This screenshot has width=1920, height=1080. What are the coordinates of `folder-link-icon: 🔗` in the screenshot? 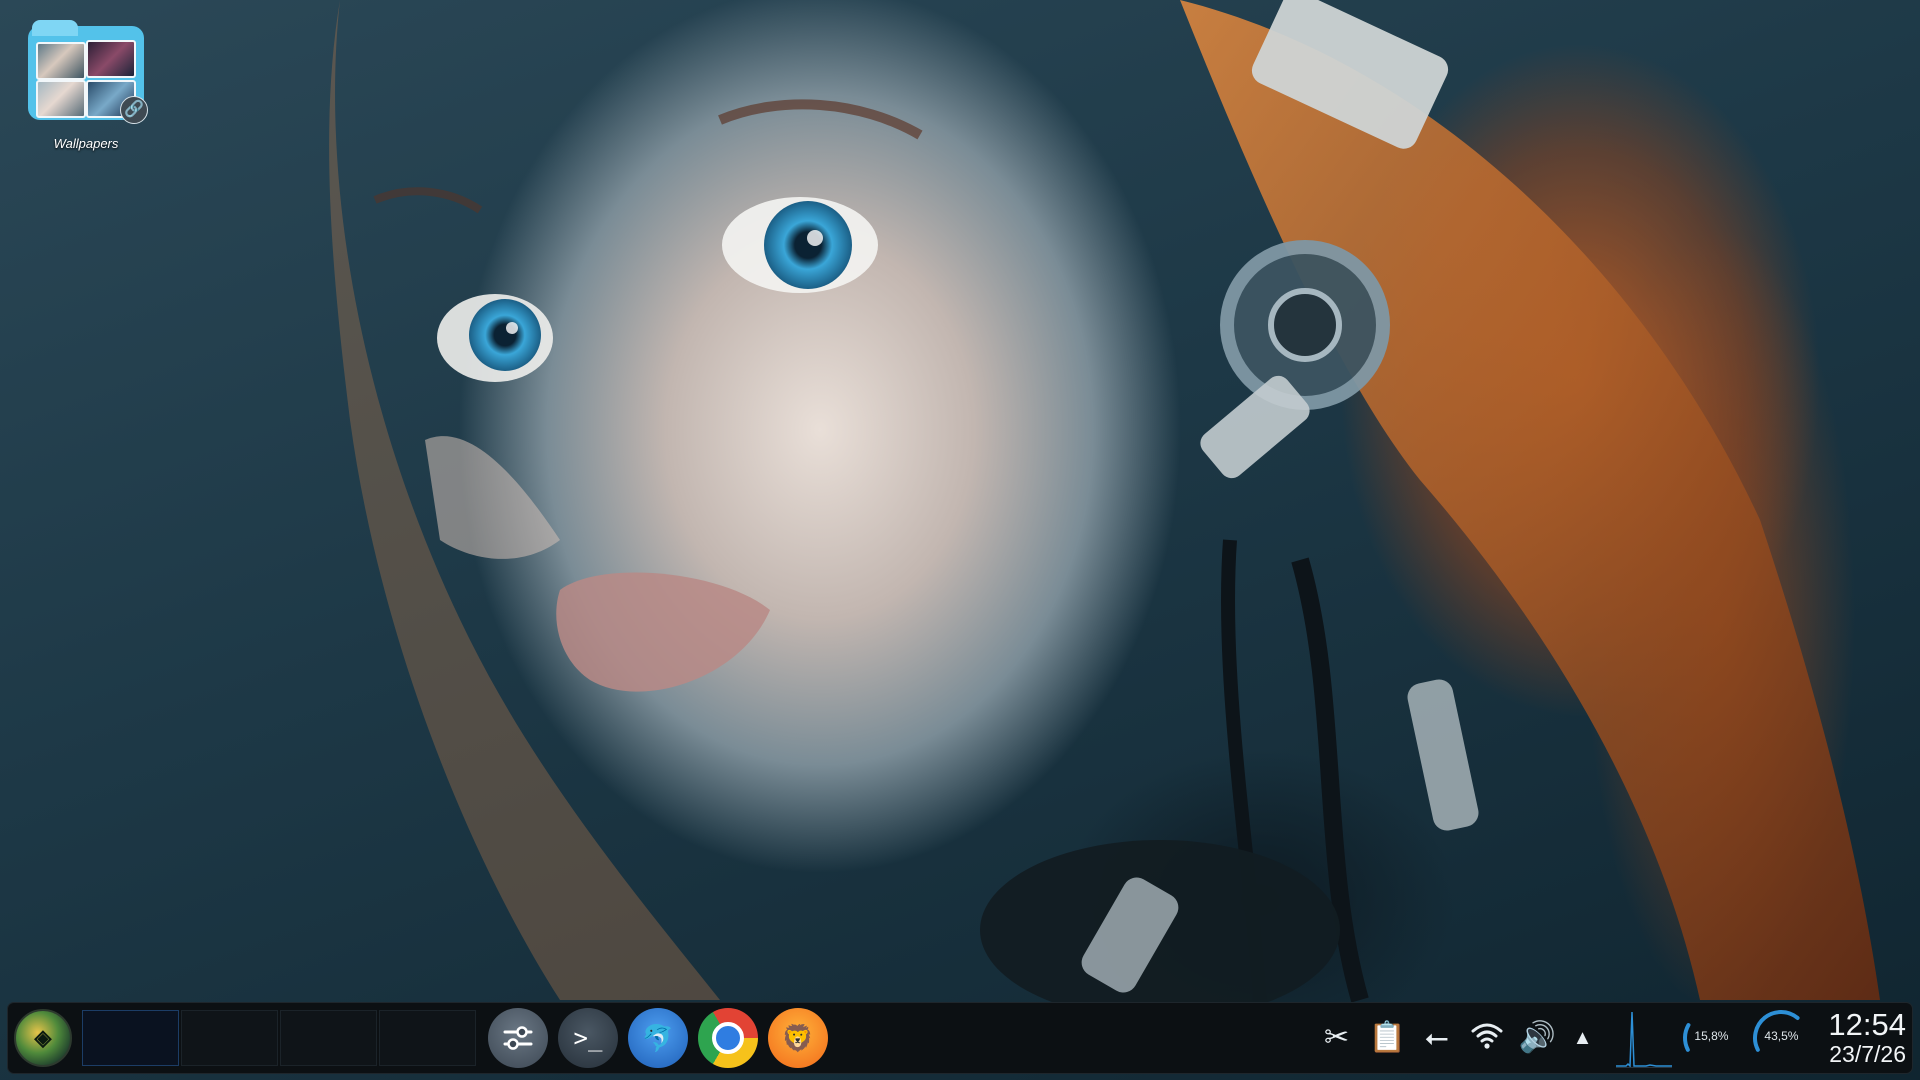 It's located at (86, 72).